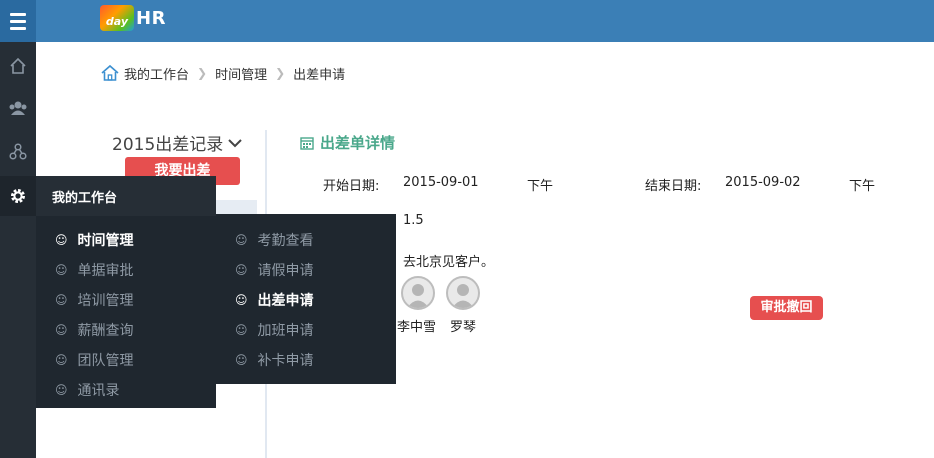 The height and width of the screenshot is (458, 934). I want to click on menu-item-leave: ☺ 请假申请, so click(274, 270).